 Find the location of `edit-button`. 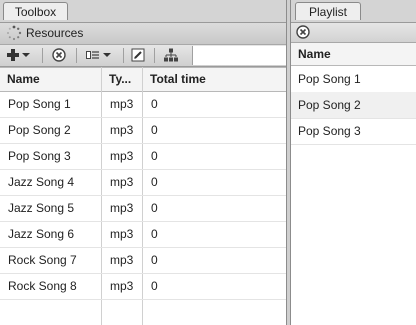

edit-button is located at coordinates (138, 55).